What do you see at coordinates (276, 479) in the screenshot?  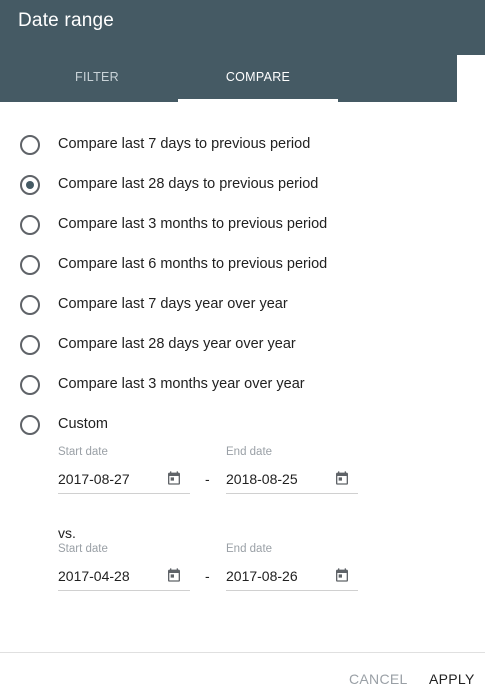 I see `range1-end-date-input` at bounding box center [276, 479].